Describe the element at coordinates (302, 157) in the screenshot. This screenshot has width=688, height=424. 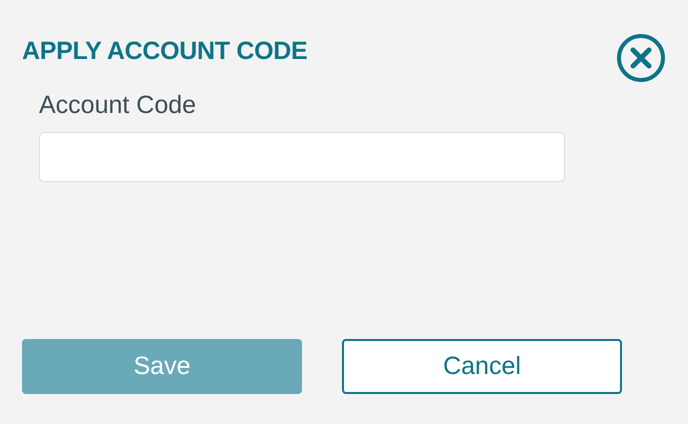
I see `account-code-field` at that location.